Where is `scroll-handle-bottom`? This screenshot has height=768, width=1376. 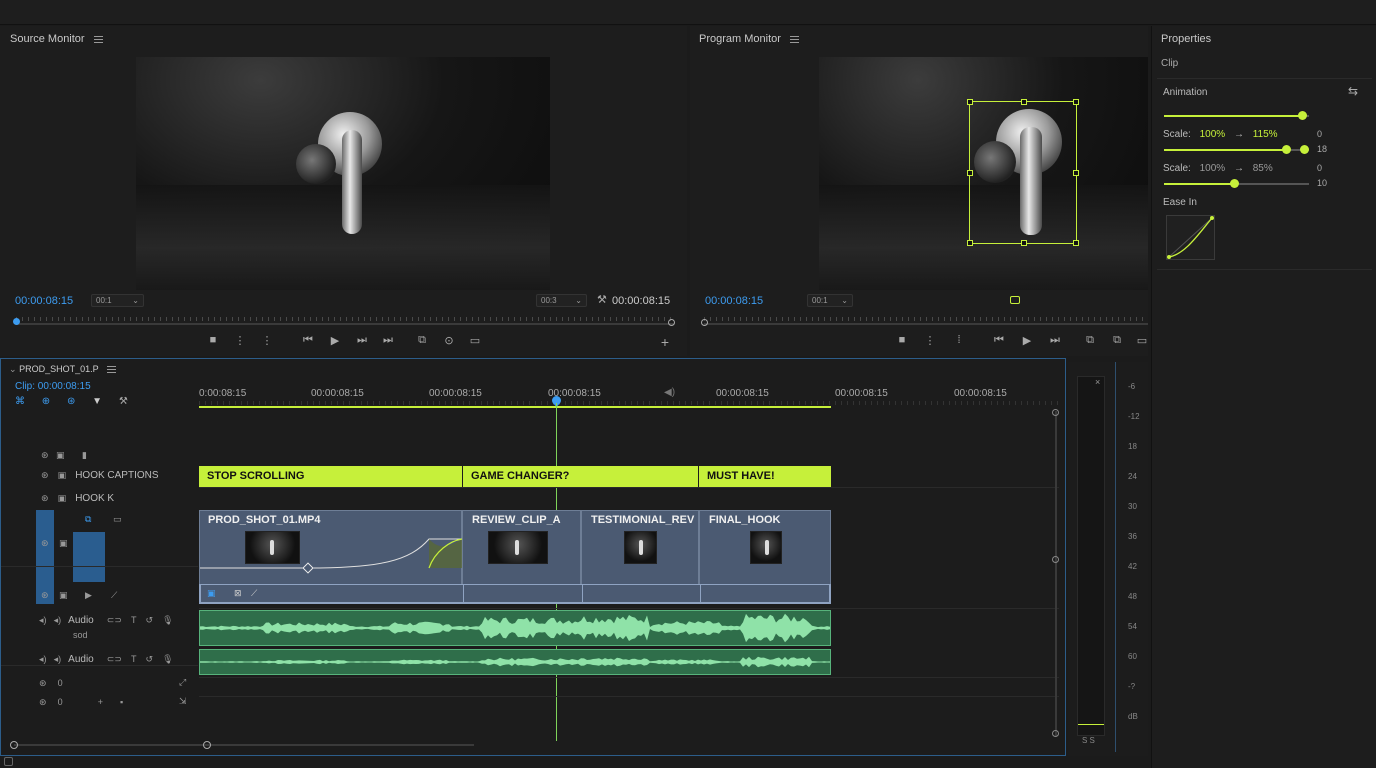 scroll-handle-bottom is located at coordinates (1055, 733).